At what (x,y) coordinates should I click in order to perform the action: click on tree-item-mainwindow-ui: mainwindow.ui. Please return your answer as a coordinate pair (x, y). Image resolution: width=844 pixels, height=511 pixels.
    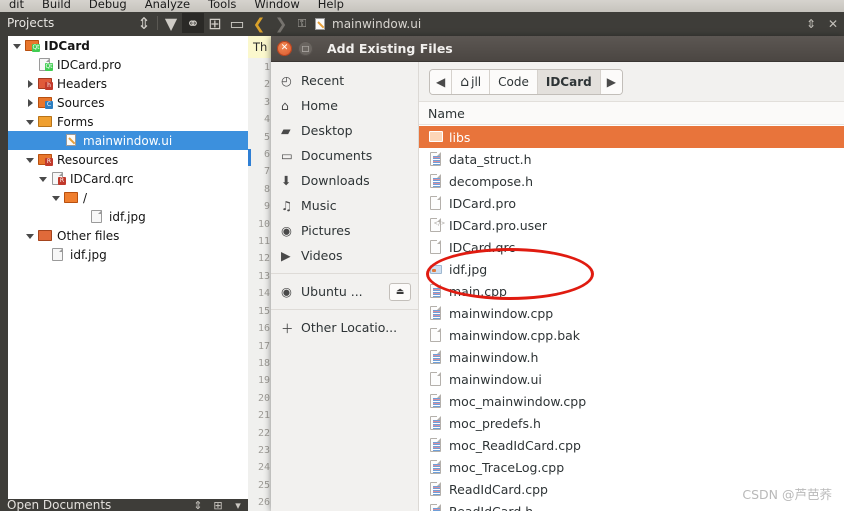
    Looking at the image, I should click on (128, 140).